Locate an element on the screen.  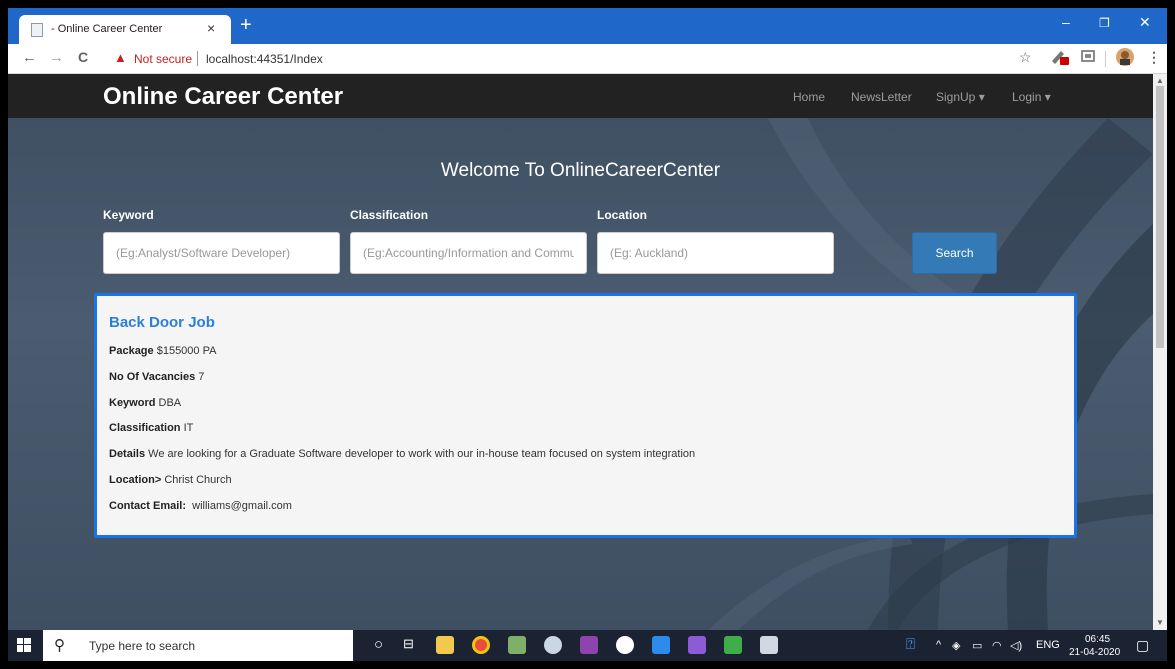
job-location-row: Location> Christ Church is located at coordinates (170, 480).